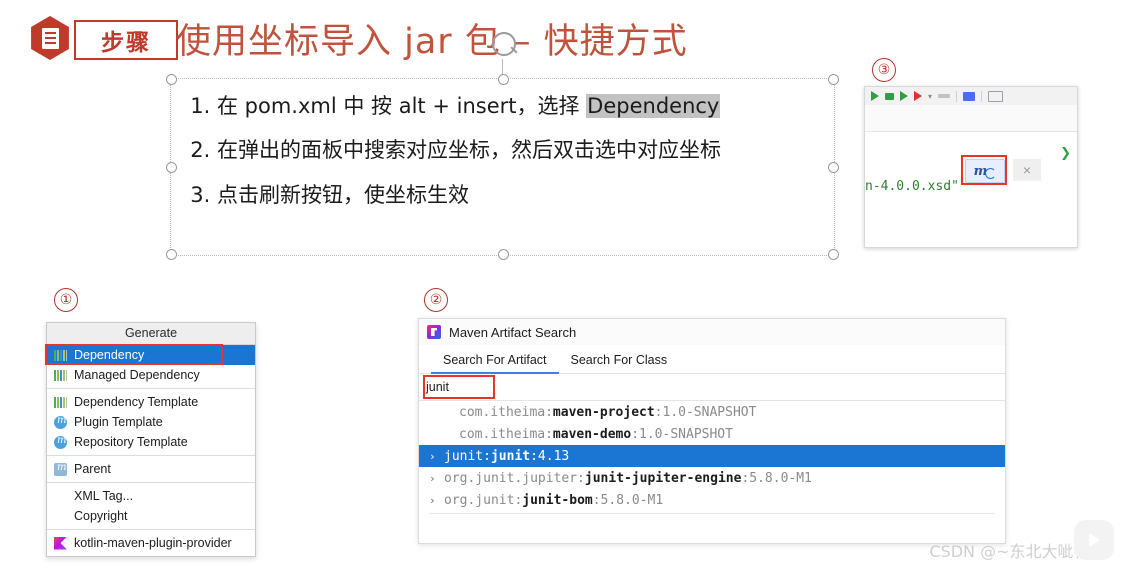 The image size is (1126, 576). I want to click on tab-search-for-artifact: Search For Artifact, so click(495, 363).